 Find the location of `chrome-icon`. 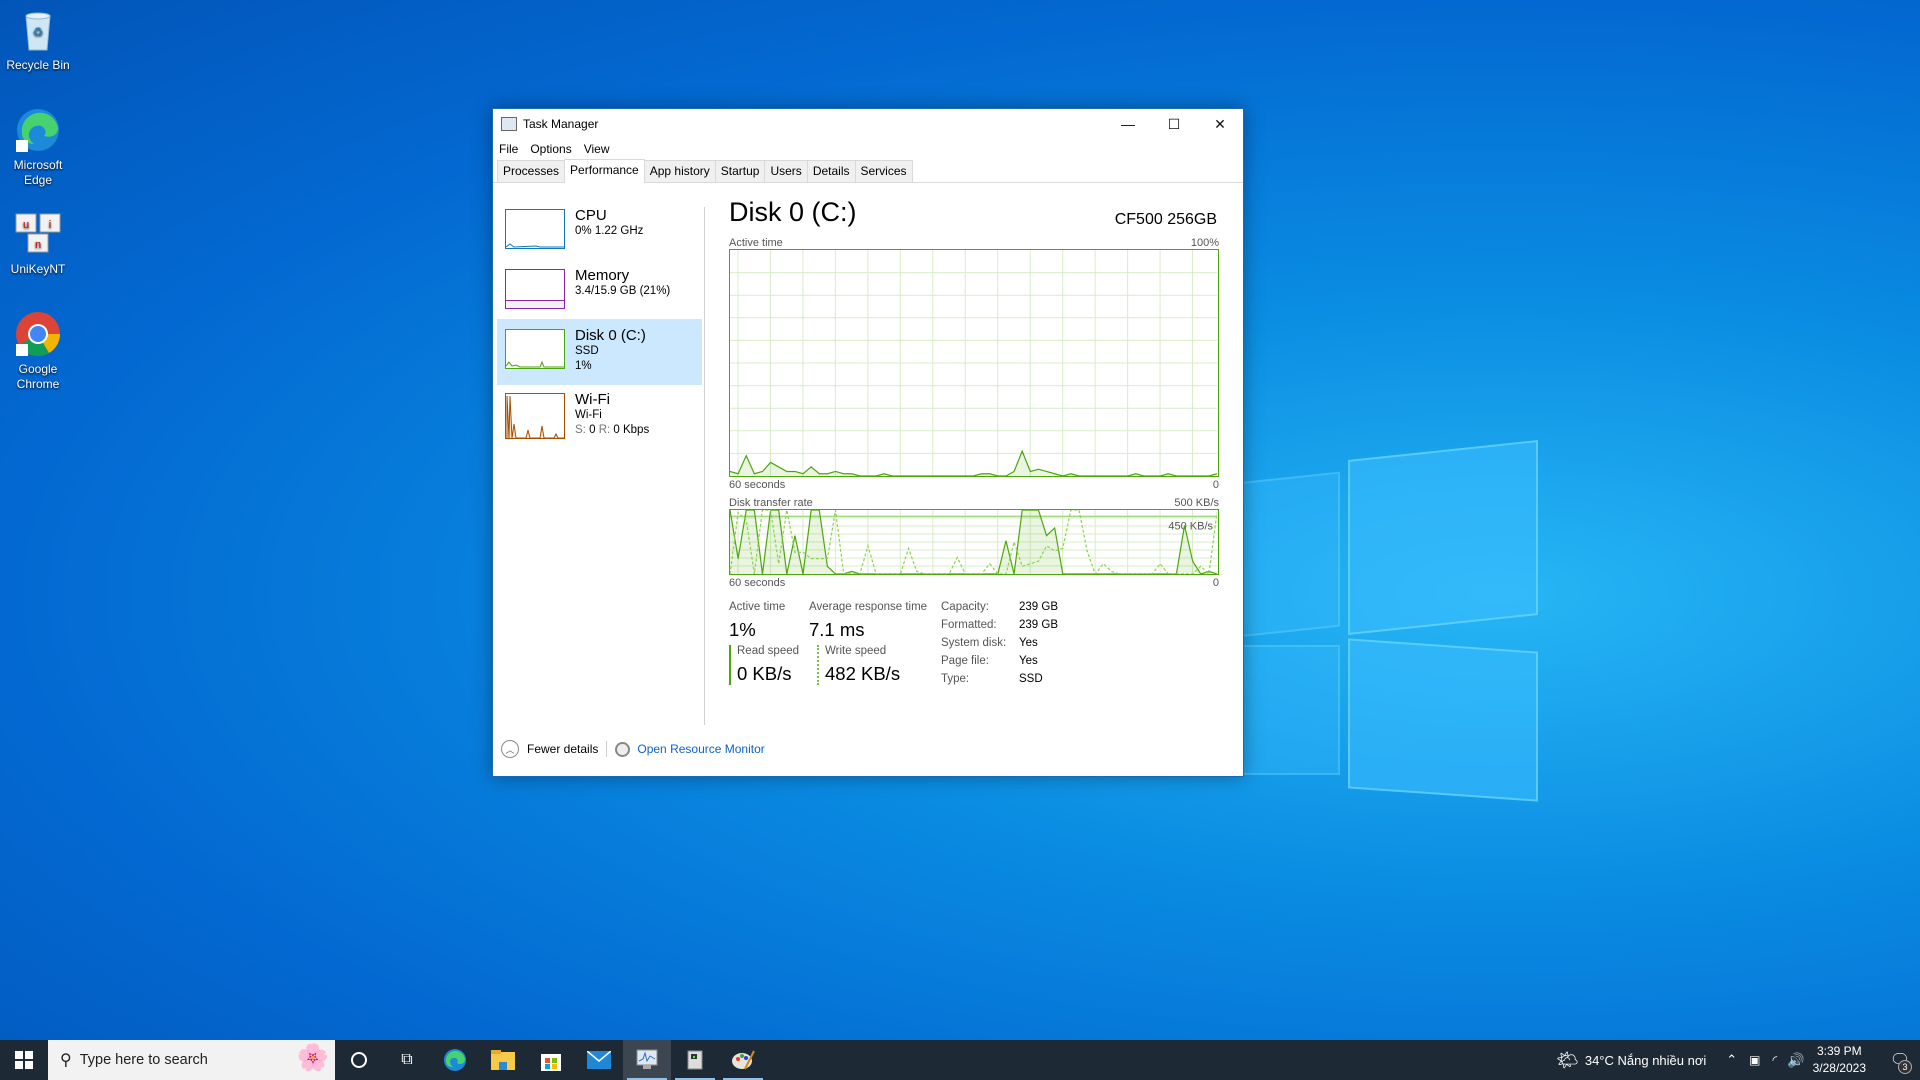

chrome-icon is located at coordinates (38, 334).